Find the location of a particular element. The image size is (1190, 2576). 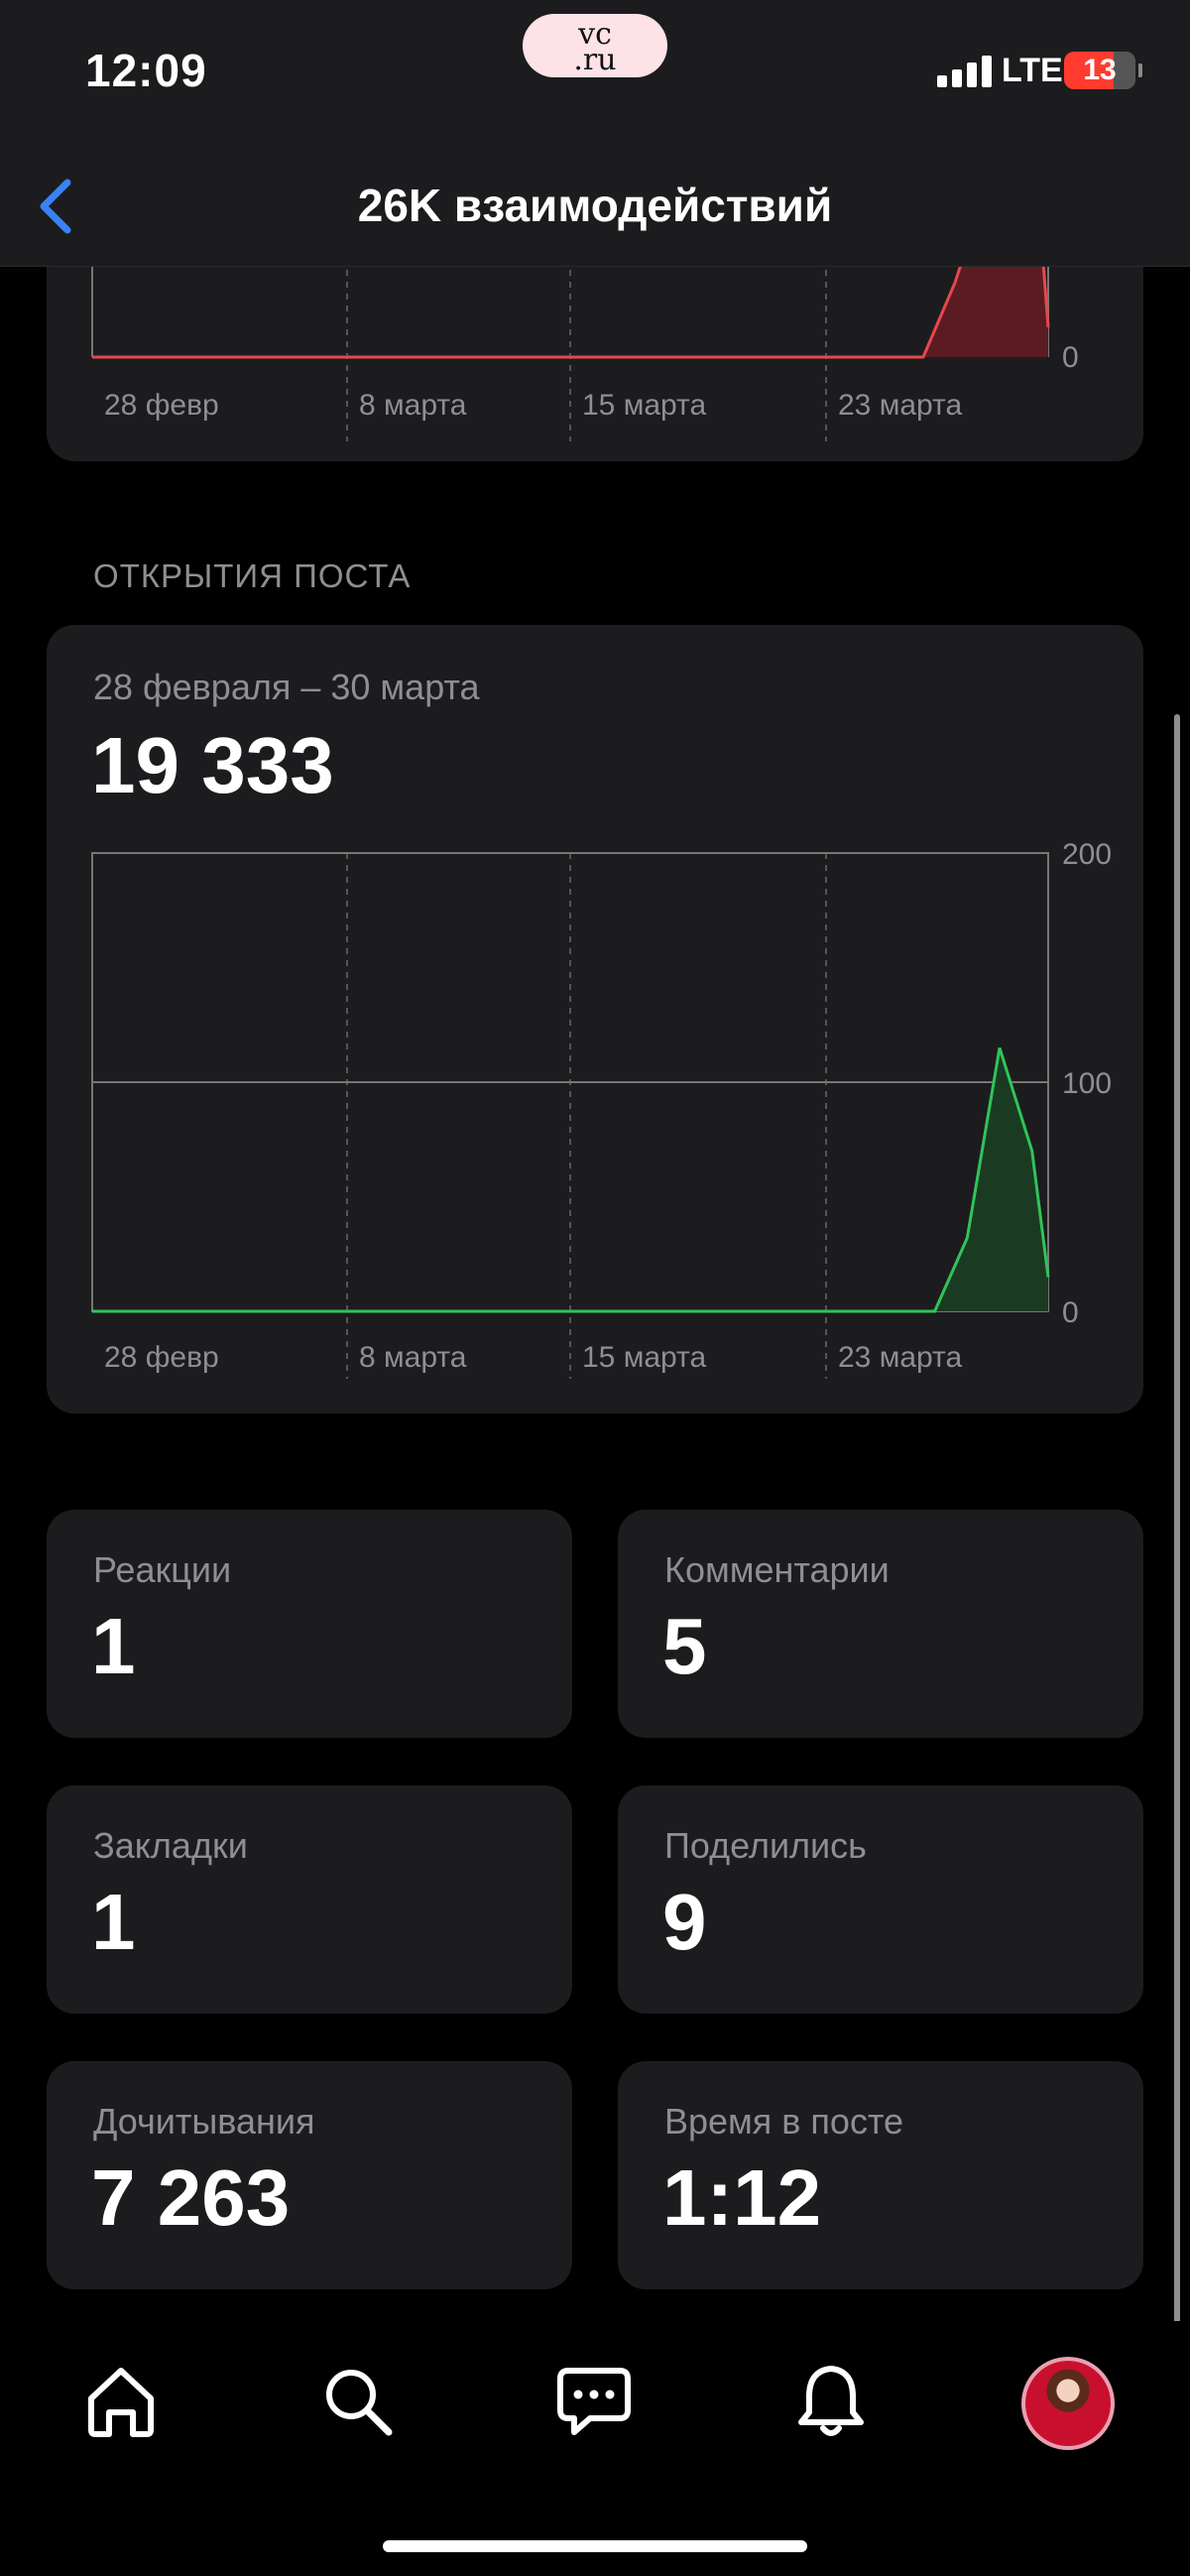

stat-label: Поделились is located at coordinates (765, 1845).